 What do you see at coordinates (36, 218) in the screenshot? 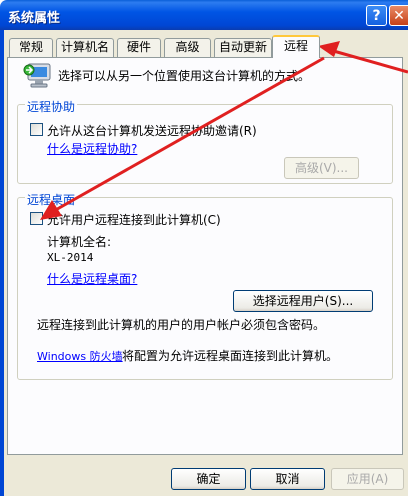
I see `remote-desktop-checkbox` at bounding box center [36, 218].